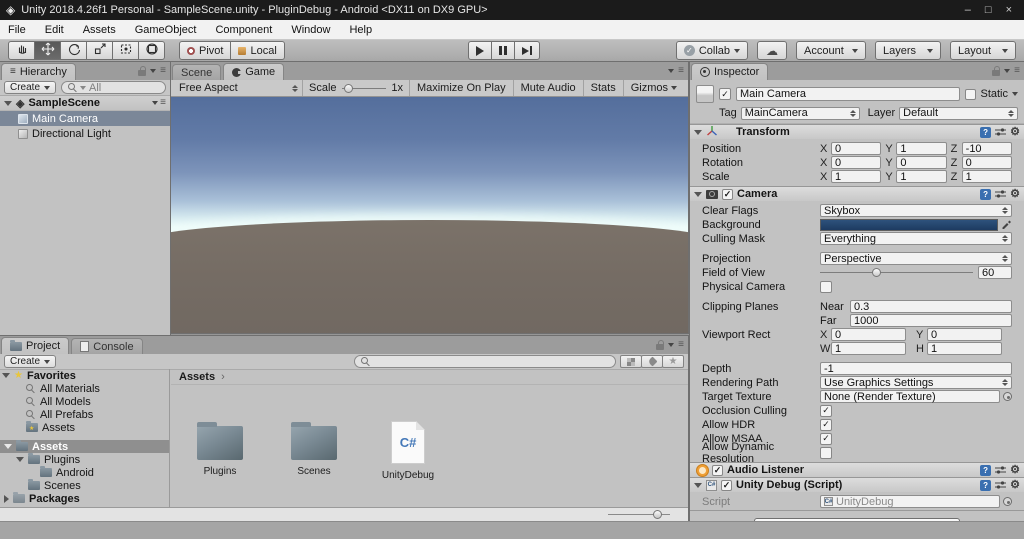 Image resolution: width=1024 pixels, height=539 pixels. What do you see at coordinates (921, 176) in the screenshot?
I see `scale-y-input: 1` at bounding box center [921, 176].